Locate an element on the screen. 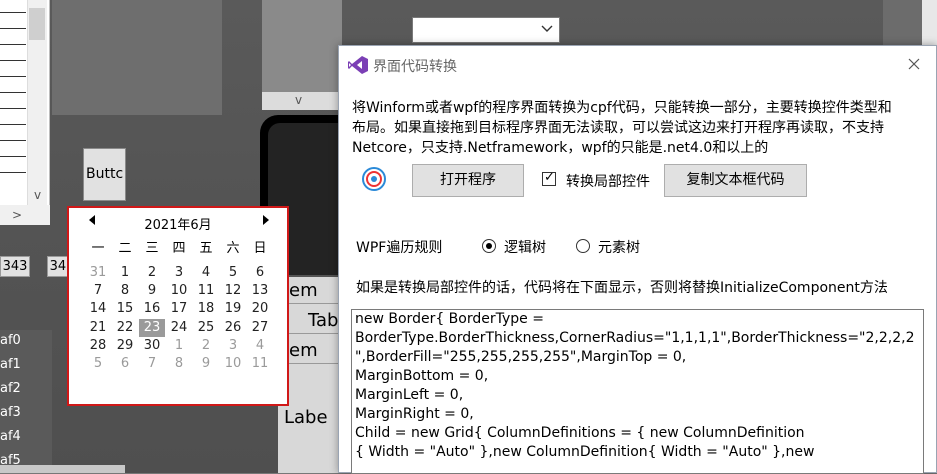 This screenshot has height=474, width=937. checkmark-icon: ✓ is located at coordinates (549, 177).